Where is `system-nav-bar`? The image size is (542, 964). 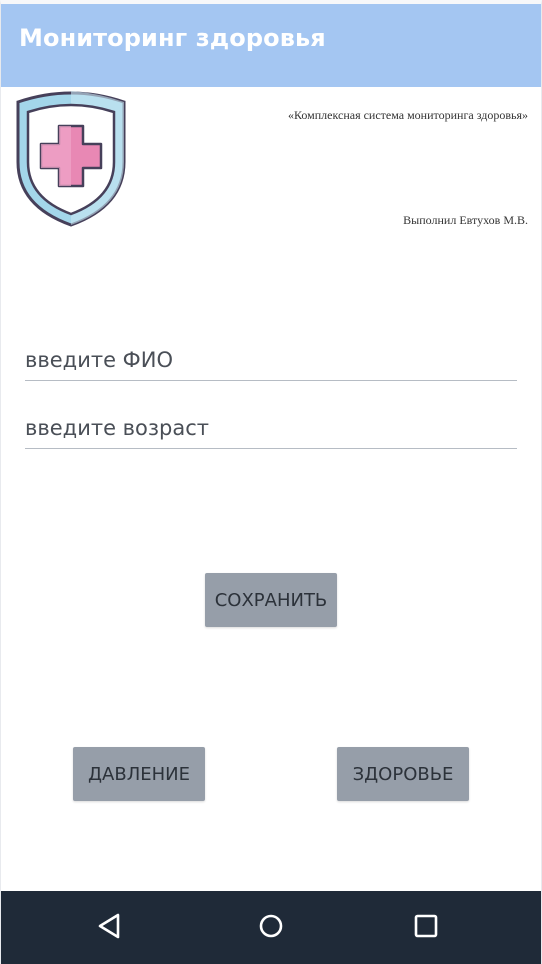
system-nav-bar is located at coordinates (271, 927).